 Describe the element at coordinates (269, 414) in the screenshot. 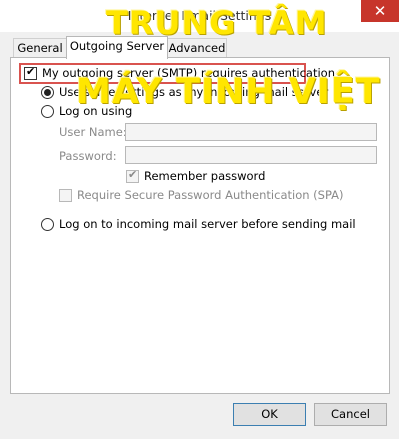

I see `ok-button: OK` at that location.